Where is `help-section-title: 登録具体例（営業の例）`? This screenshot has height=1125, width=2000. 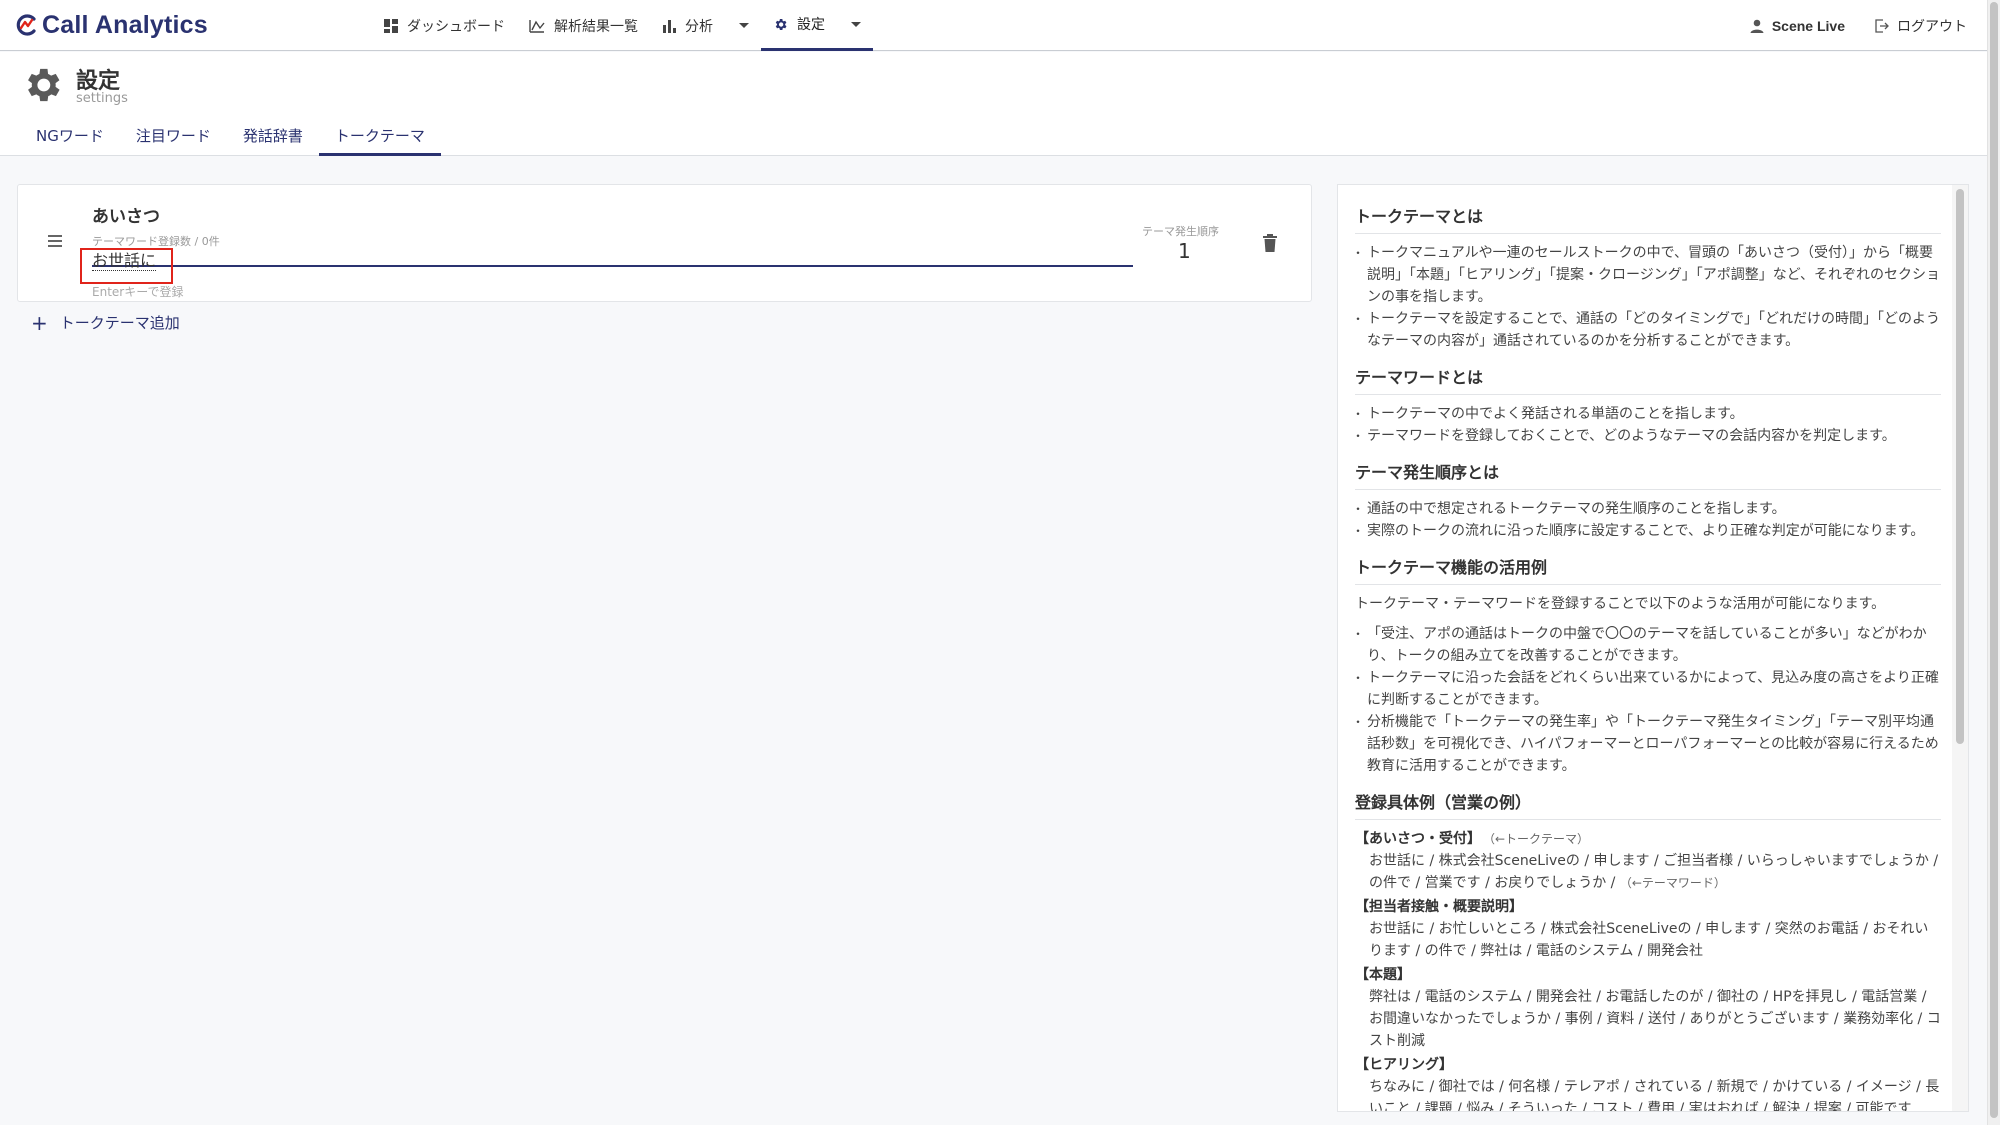 help-section-title: 登録具体例（営業の例） is located at coordinates (1648, 804).